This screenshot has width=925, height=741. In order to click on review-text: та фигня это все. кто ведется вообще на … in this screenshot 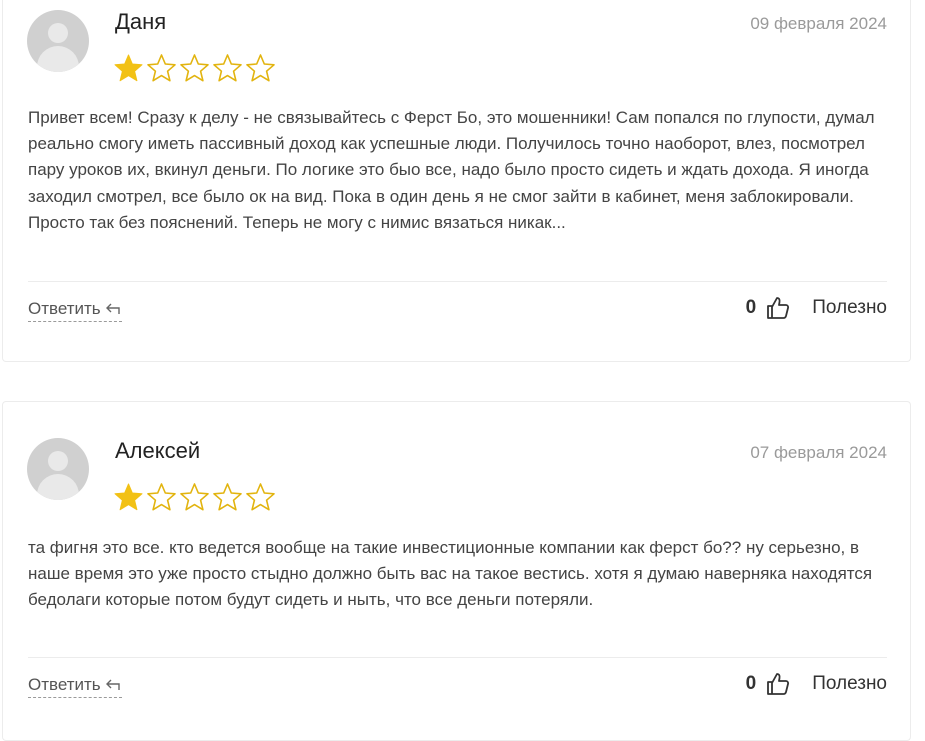, I will do `click(450, 574)`.